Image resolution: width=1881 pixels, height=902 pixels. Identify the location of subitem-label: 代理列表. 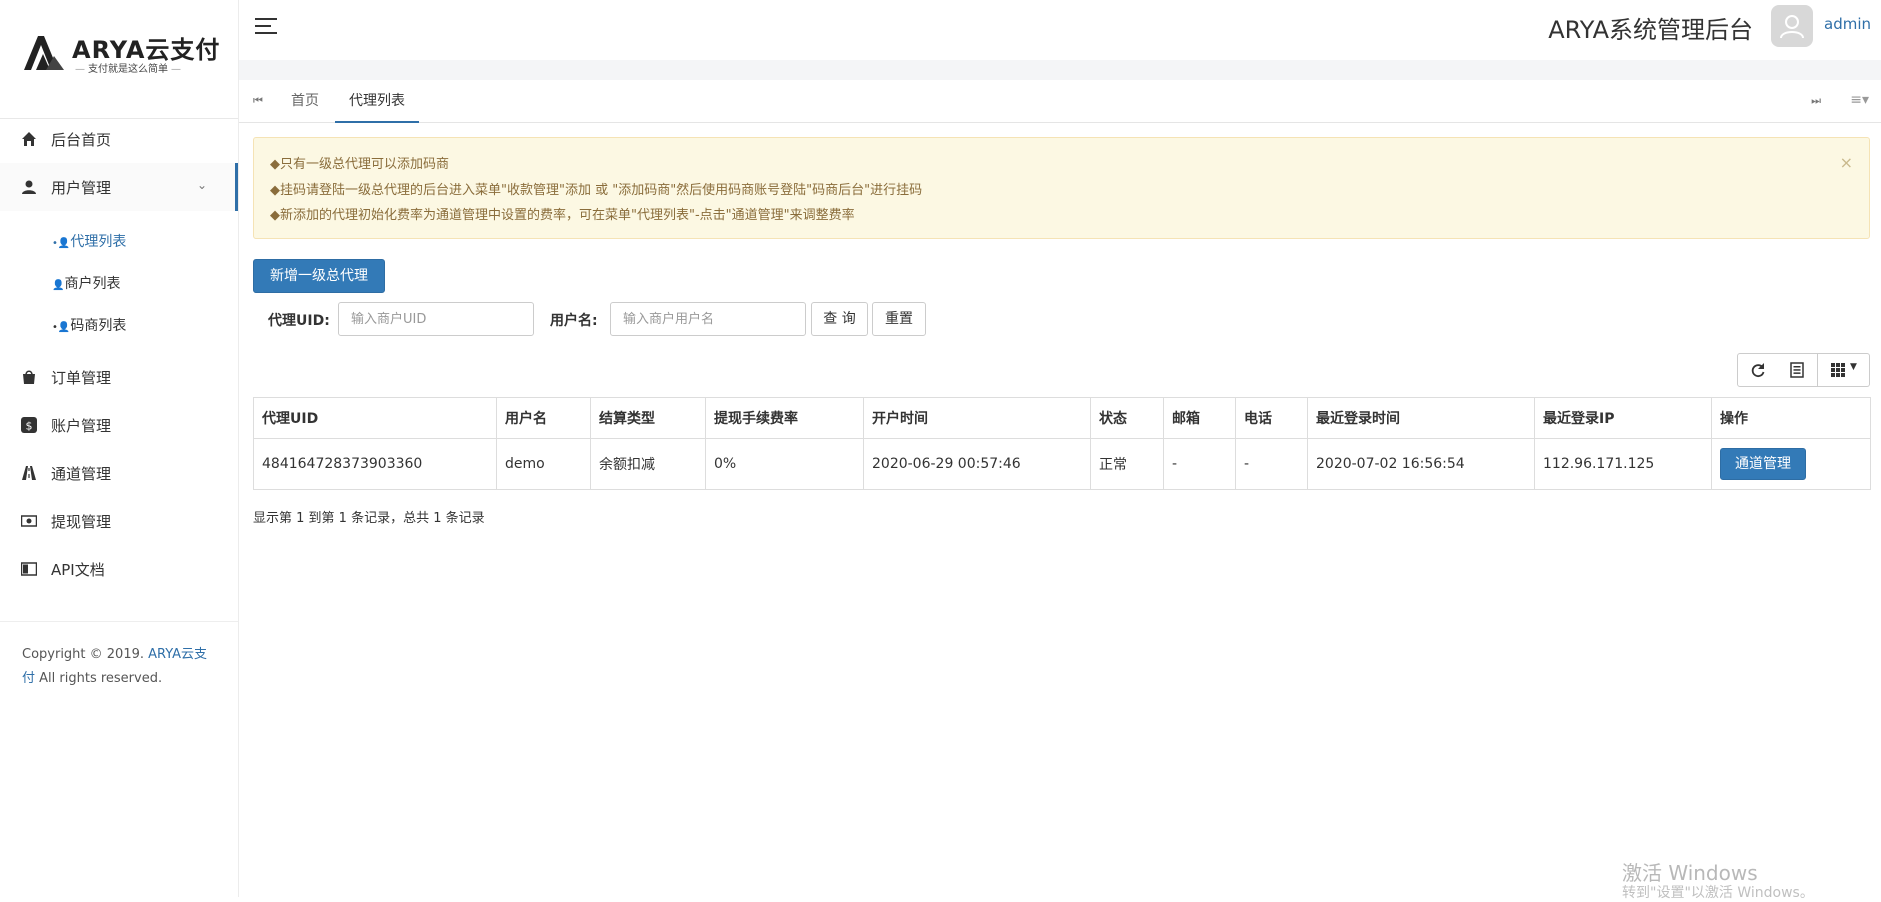
(98, 242).